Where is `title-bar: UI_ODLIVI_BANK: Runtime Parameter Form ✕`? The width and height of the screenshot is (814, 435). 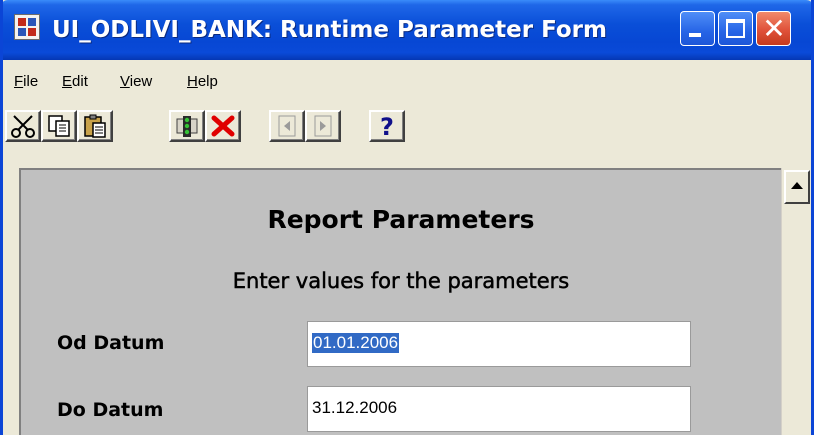 title-bar: UI_ODLIVI_BANK: Runtime Parameter Form ✕ is located at coordinates (407, 30).